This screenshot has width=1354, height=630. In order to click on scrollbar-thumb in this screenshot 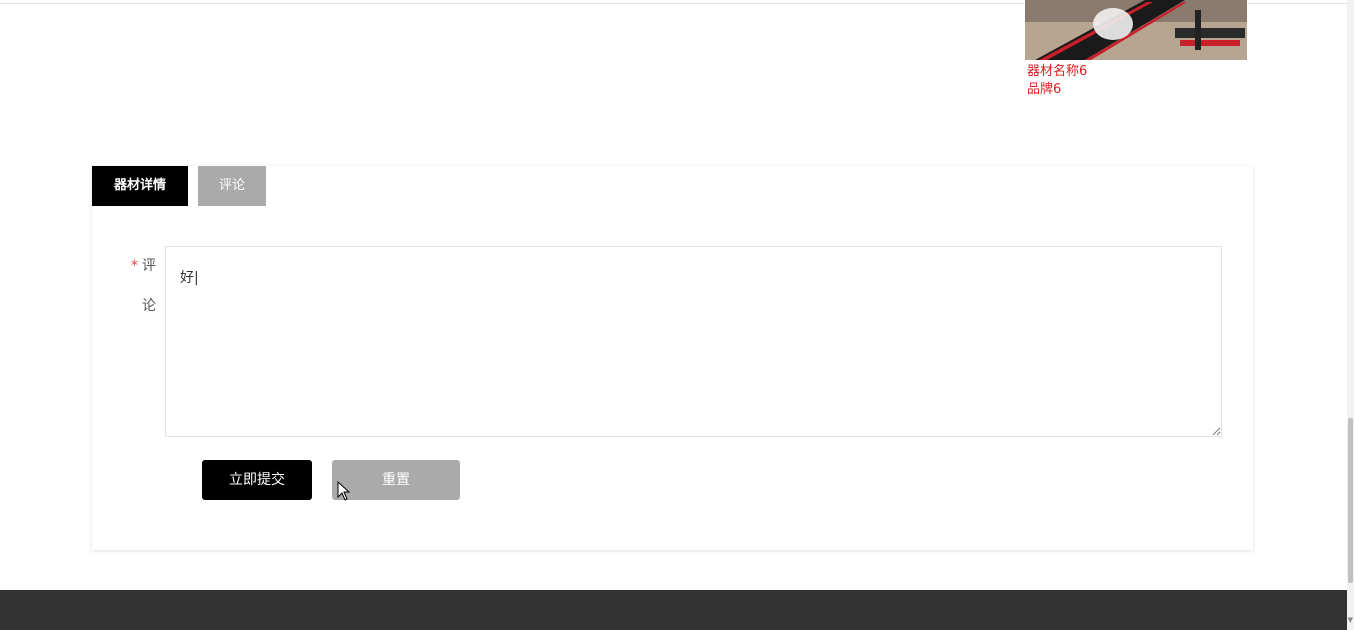, I will do `click(1350, 500)`.